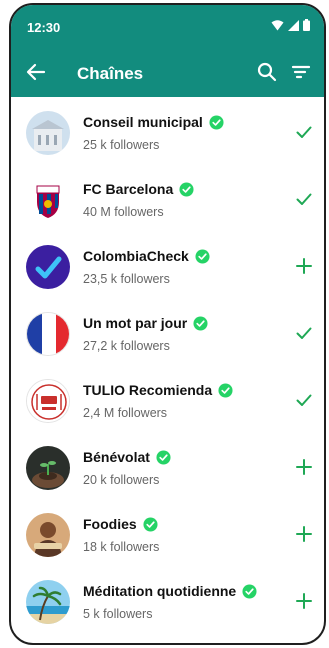  I want to click on hands-plant-image, so click(48, 468).